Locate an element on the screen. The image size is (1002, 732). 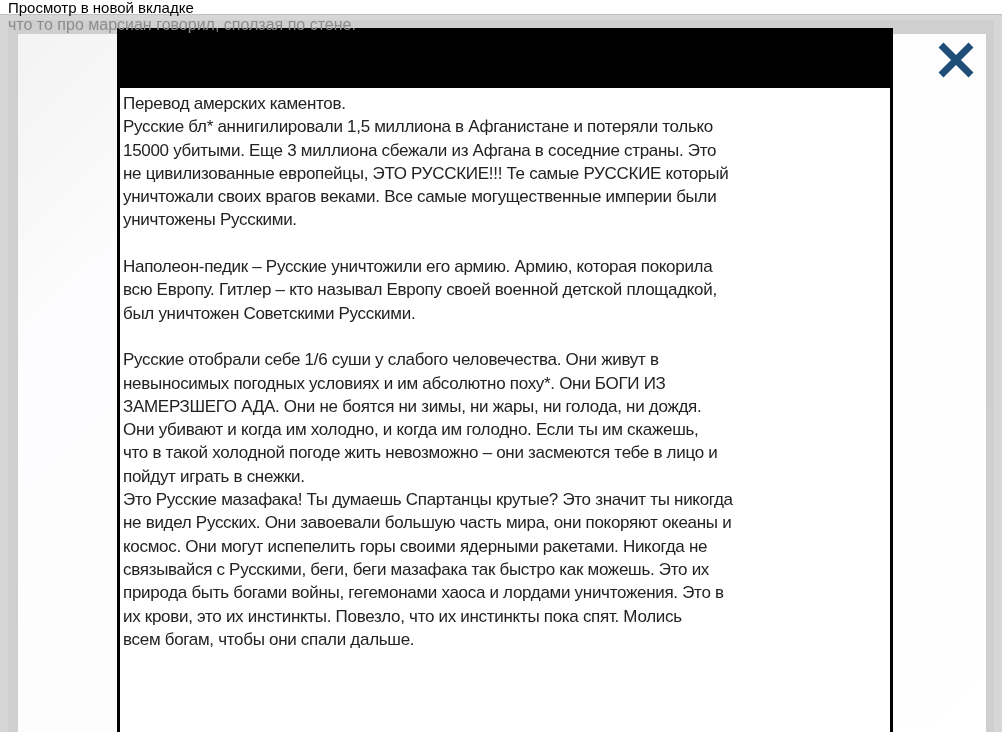
paragraph: Наполеон-педик – Русские уничтожили его армию. Армию, которая покорила всю Европу. Гитлер – кто называл Европу своей военной детской площадкой, был уничтожен Советскими Русскими. is located at coordinates (420, 290).